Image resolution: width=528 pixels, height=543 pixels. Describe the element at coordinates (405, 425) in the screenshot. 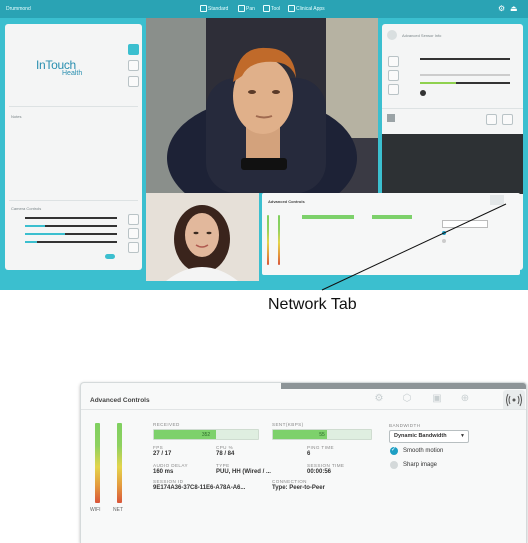

I see `bandwidth-label: BANDWIDTH` at that location.